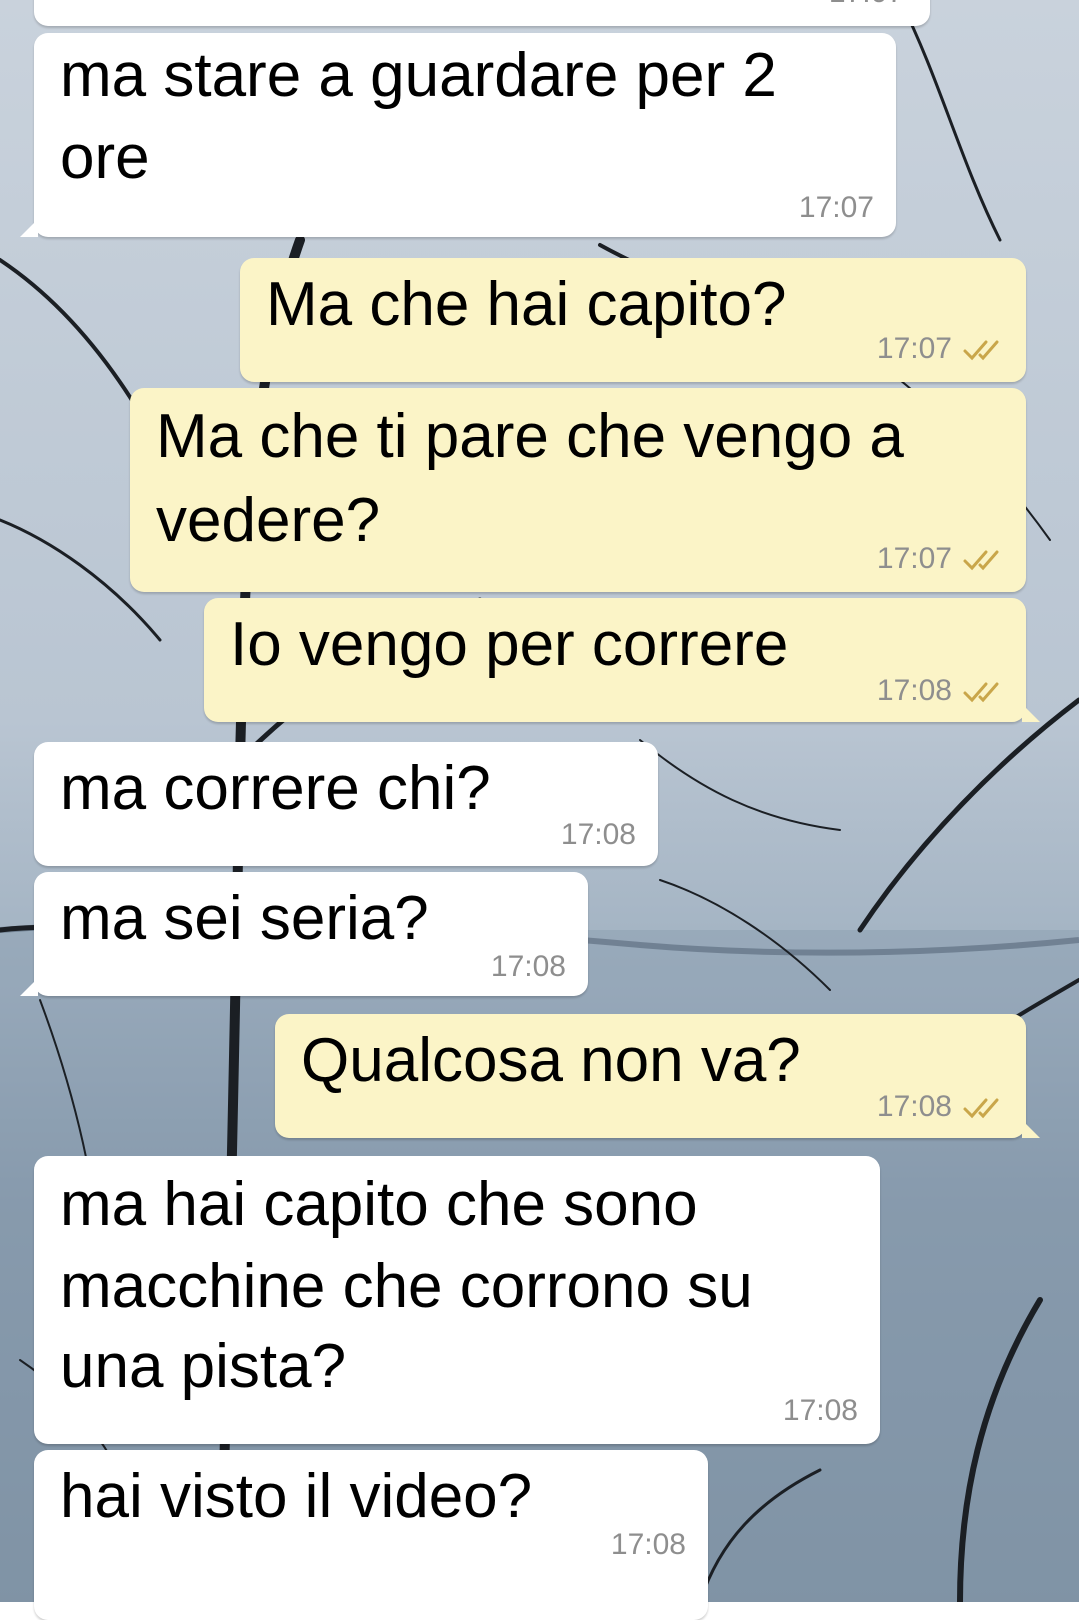 The image size is (1079, 1620). I want to click on message-text: vedere?, so click(268, 520).